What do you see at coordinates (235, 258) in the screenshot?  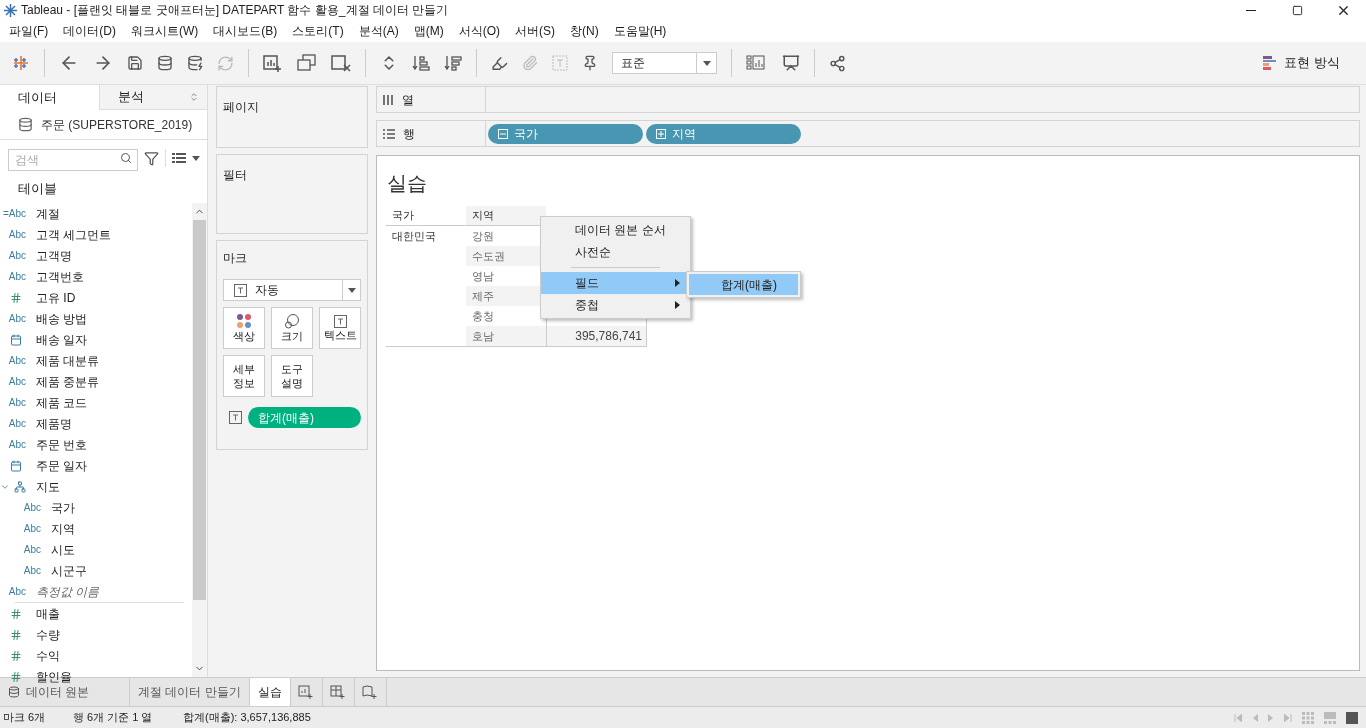 I see `marks-card-title: 마크` at bounding box center [235, 258].